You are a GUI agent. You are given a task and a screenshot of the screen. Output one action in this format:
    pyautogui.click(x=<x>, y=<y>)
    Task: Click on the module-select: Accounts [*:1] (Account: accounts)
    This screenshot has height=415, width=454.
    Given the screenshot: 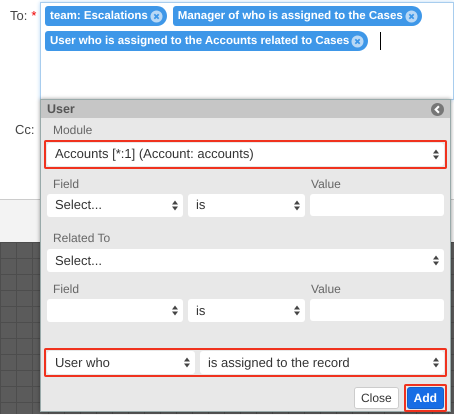 What is the action you would take?
    pyautogui.click(x=245, y=154)
    